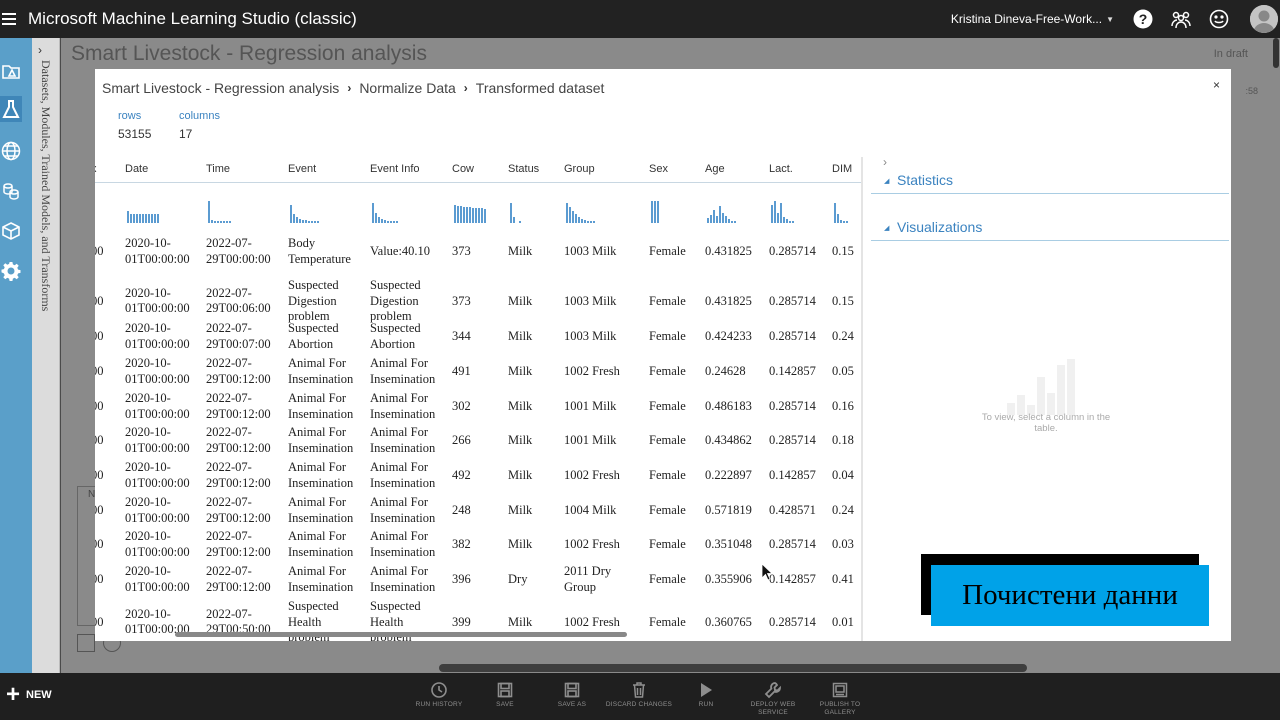  I want to click on web-services-globe-icon, so click(11, 151).